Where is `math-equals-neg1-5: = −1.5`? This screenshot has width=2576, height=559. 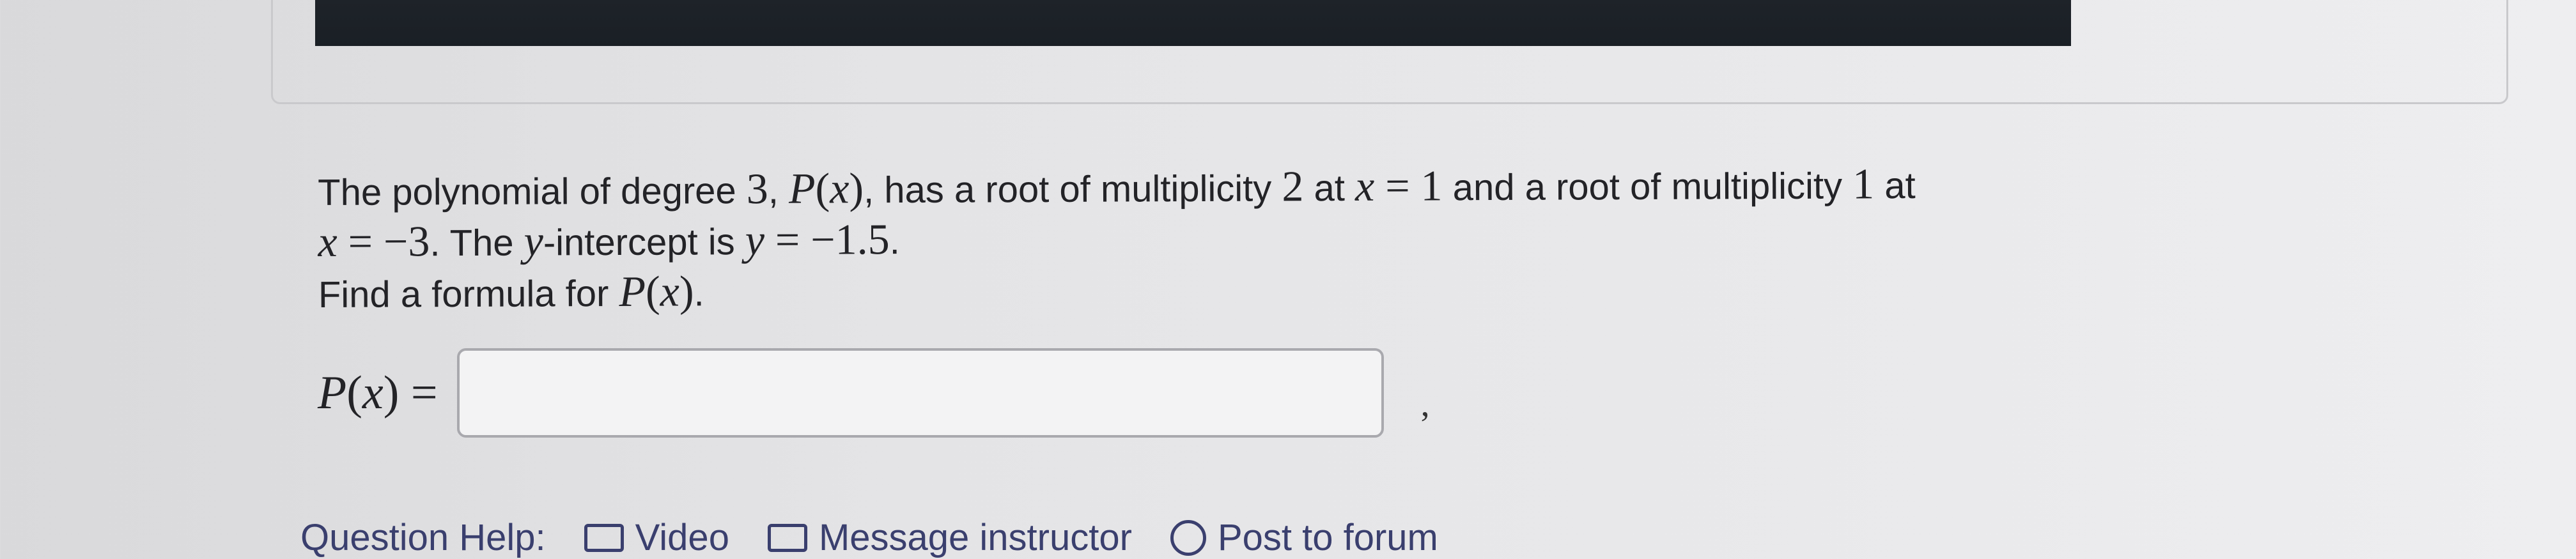
math-equals-neg1-5: = −1.5 is located at coordinates (827, 239).